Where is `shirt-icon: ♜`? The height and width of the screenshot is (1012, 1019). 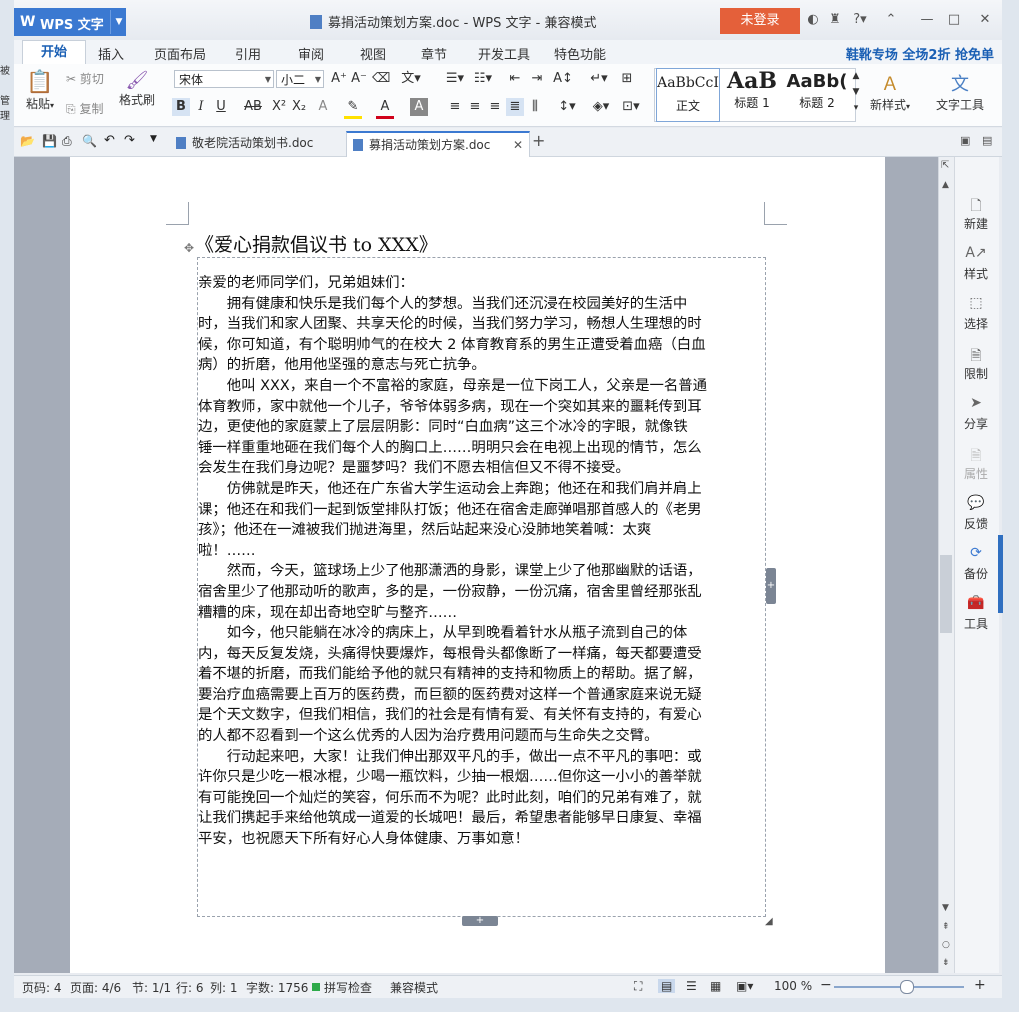 shirt-icon: ♜ is located at coordinates (835, 20).